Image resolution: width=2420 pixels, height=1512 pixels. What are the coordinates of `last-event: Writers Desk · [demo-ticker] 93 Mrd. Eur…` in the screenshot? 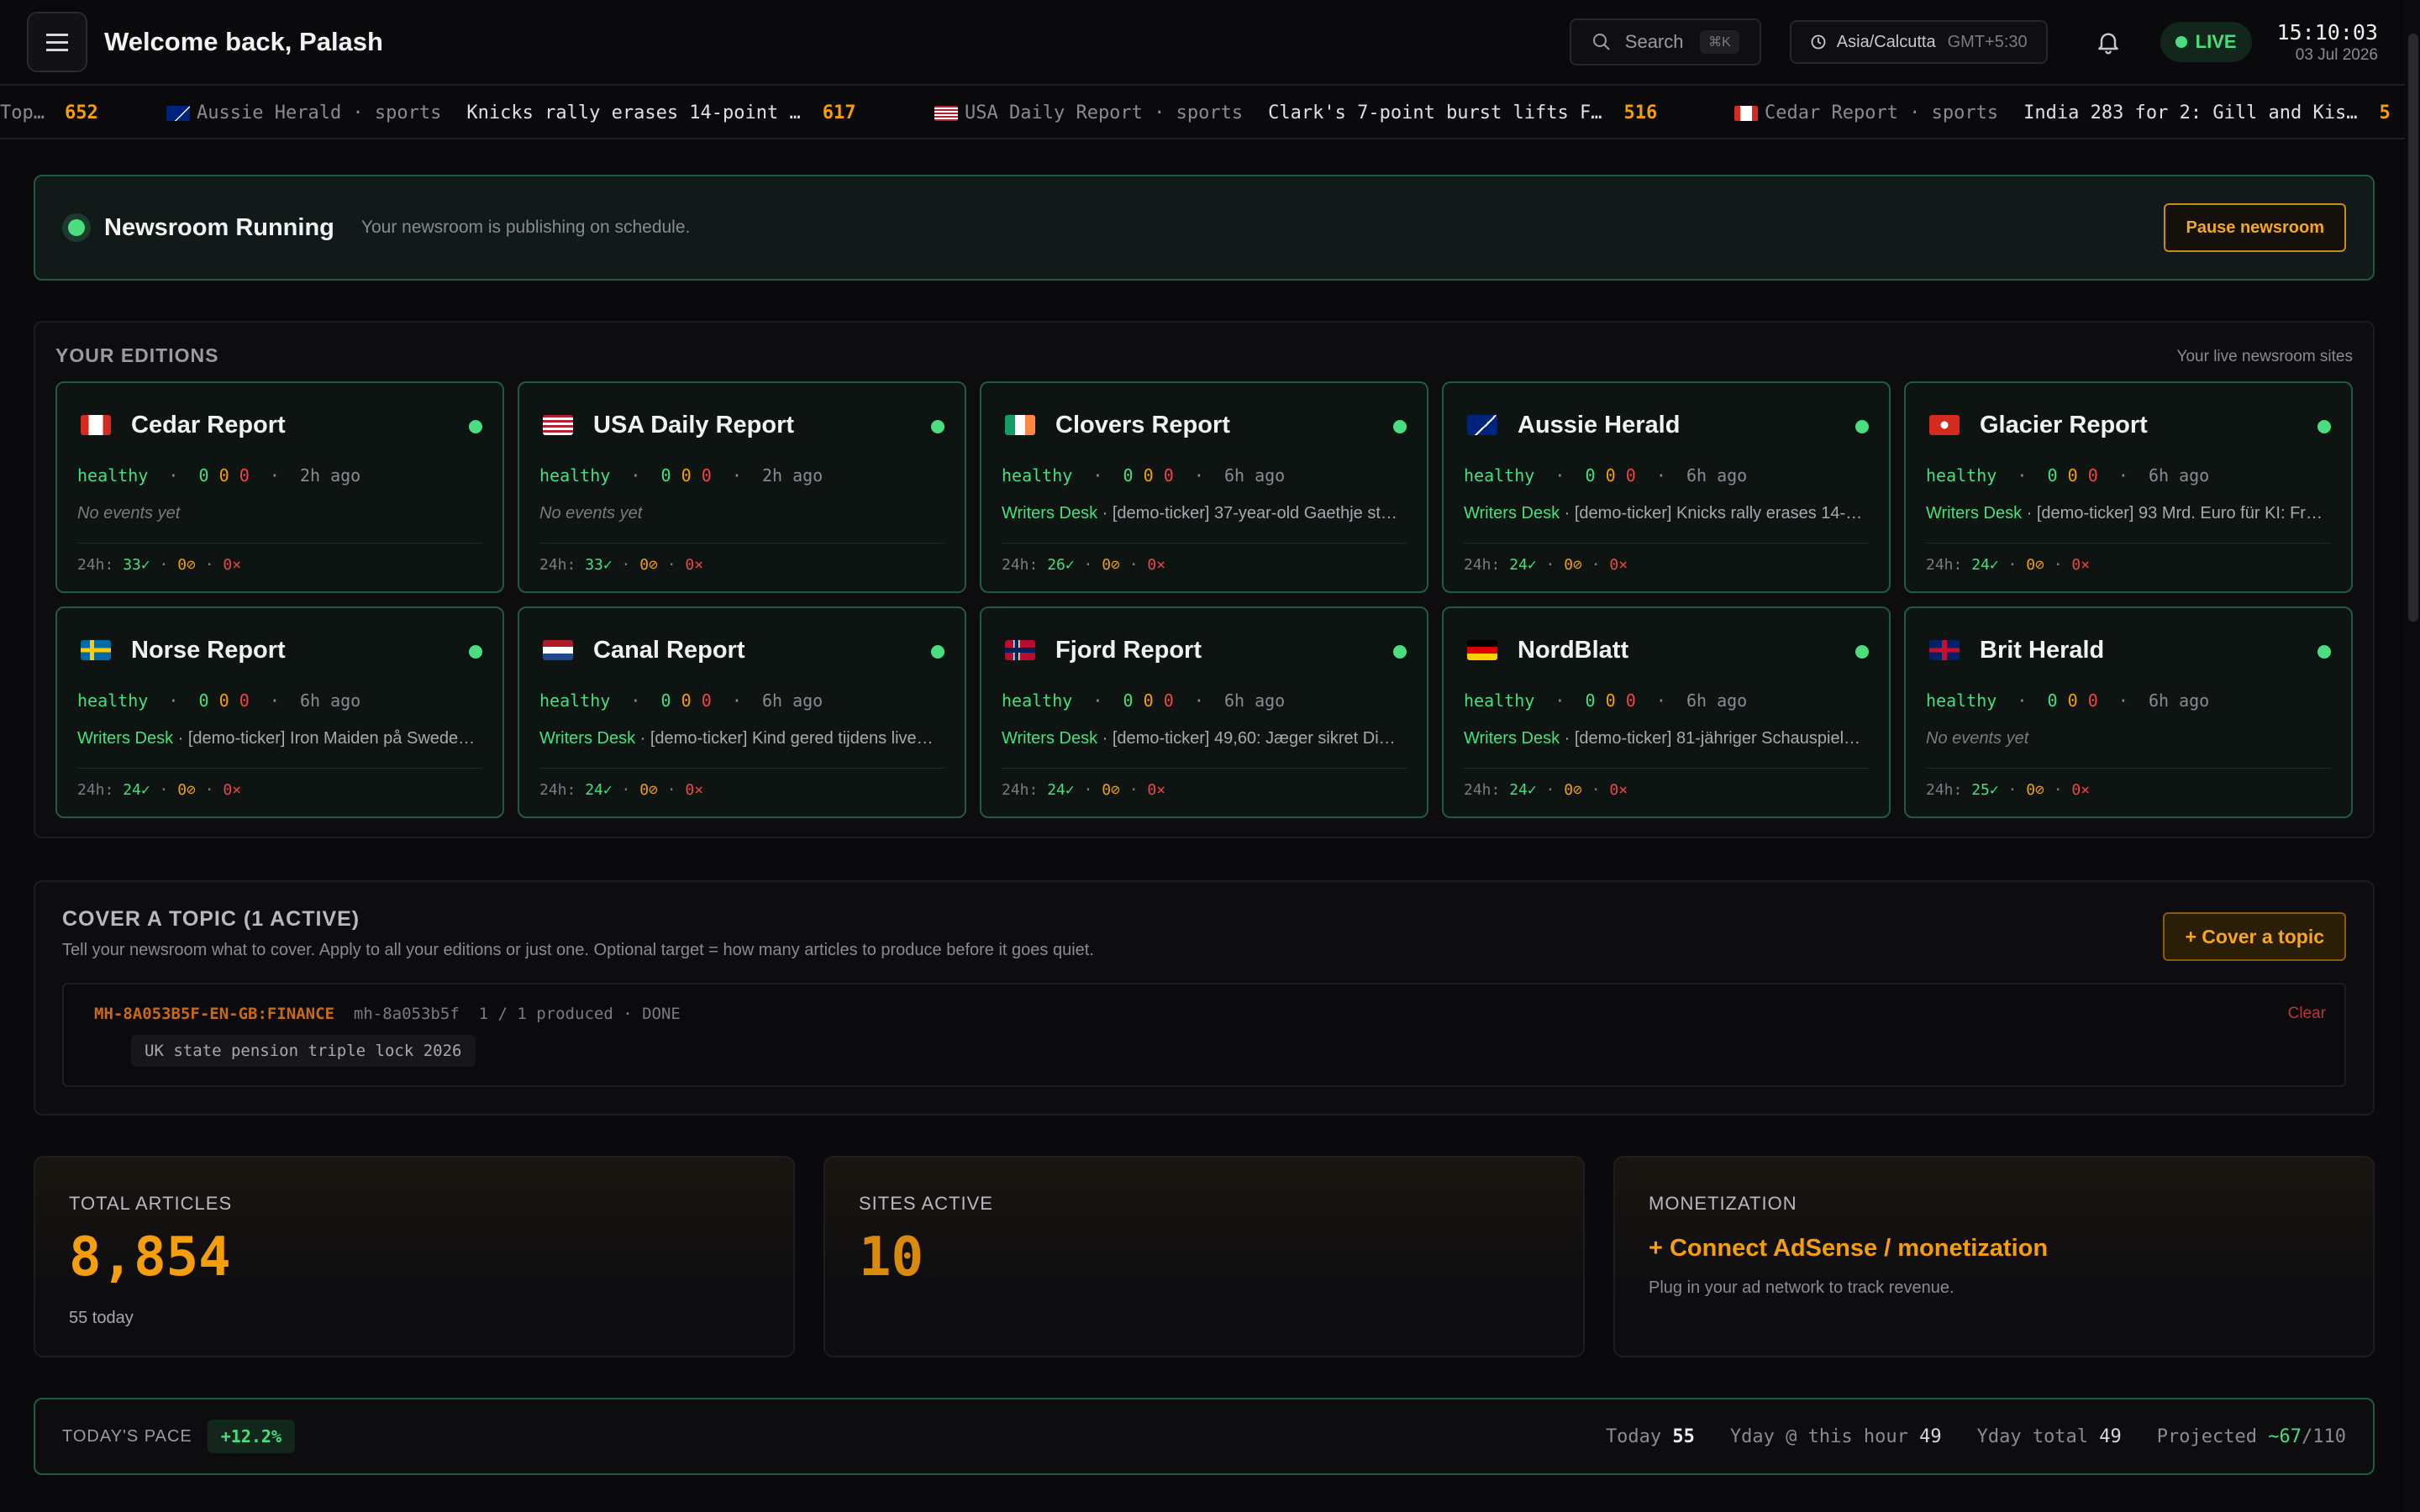 It's located at (2124, 513).